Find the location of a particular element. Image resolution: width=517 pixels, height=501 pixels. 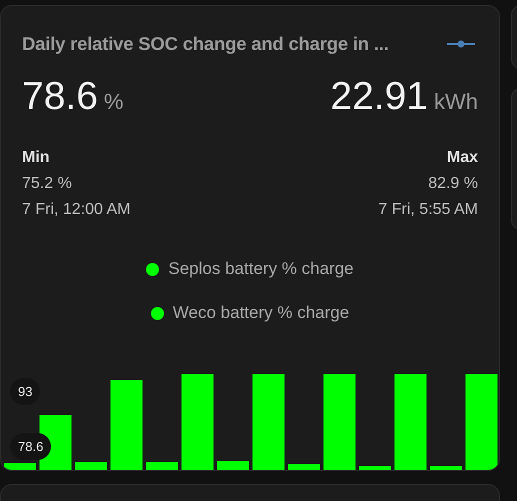

min-time: 7 Fri, 12:00 AM is located at coordinates (76, 210).